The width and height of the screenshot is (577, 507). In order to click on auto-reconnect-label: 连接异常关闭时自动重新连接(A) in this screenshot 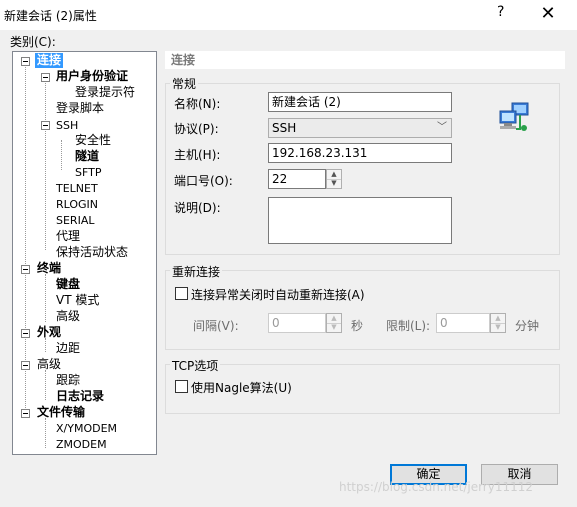, I will do `click(278, 294)`.